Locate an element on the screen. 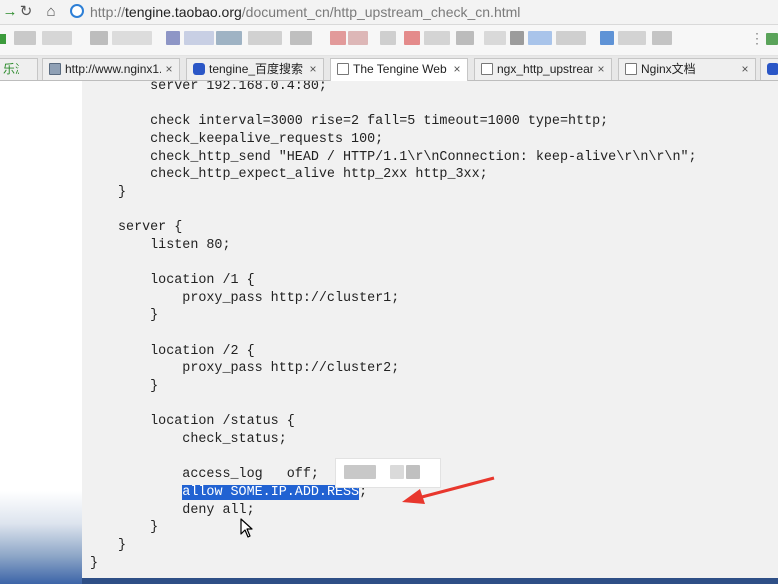 This screenshot has height=584, width=778. blurred-text is located at coordinates (360, 472).